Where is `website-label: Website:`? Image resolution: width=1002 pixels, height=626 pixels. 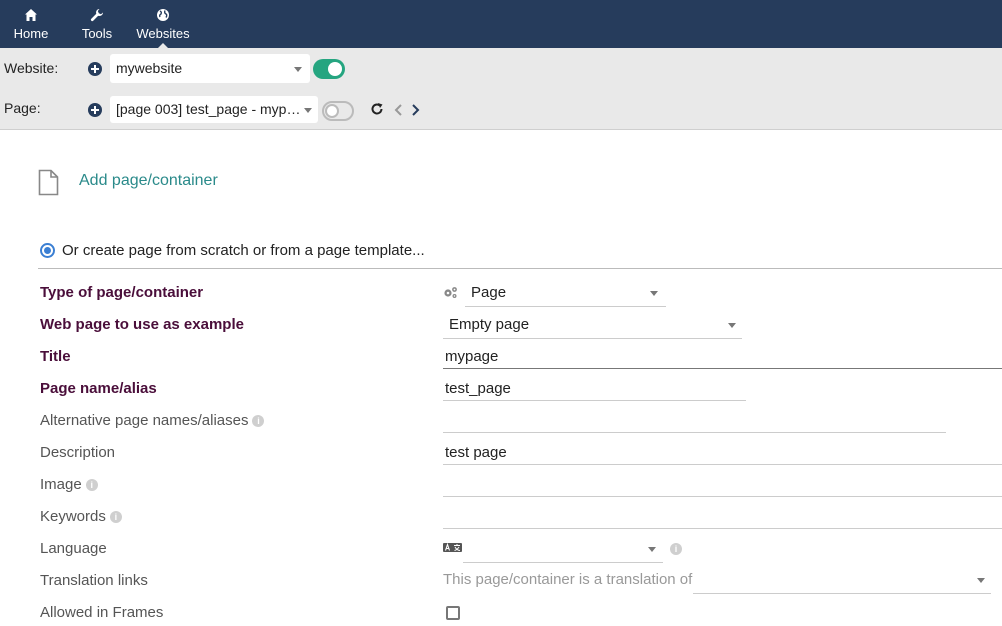
website-label: Website: is located at coordinates (31, 68).